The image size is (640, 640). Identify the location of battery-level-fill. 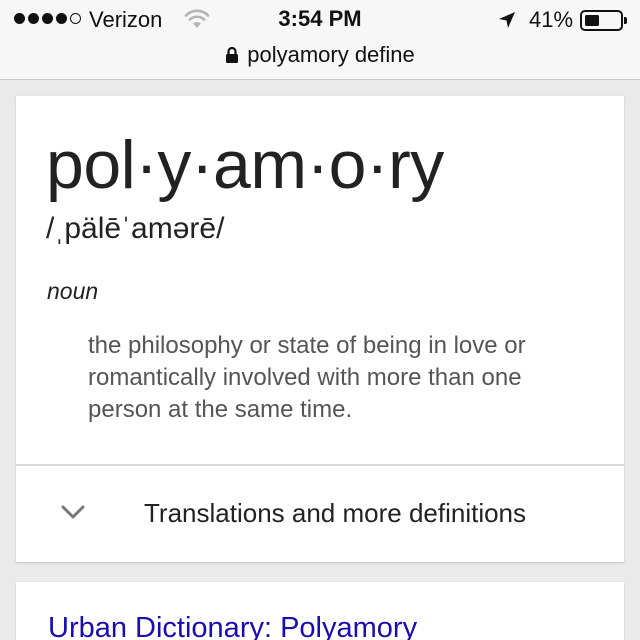
(592, 20).